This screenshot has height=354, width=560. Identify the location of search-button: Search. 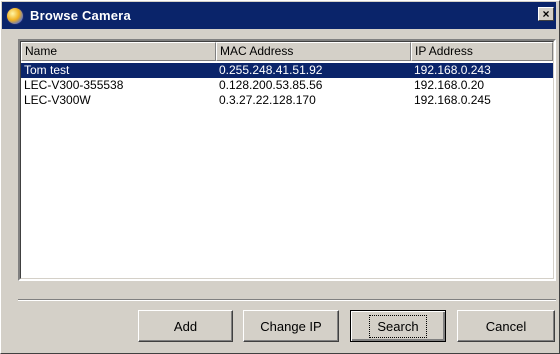
(398, 326).